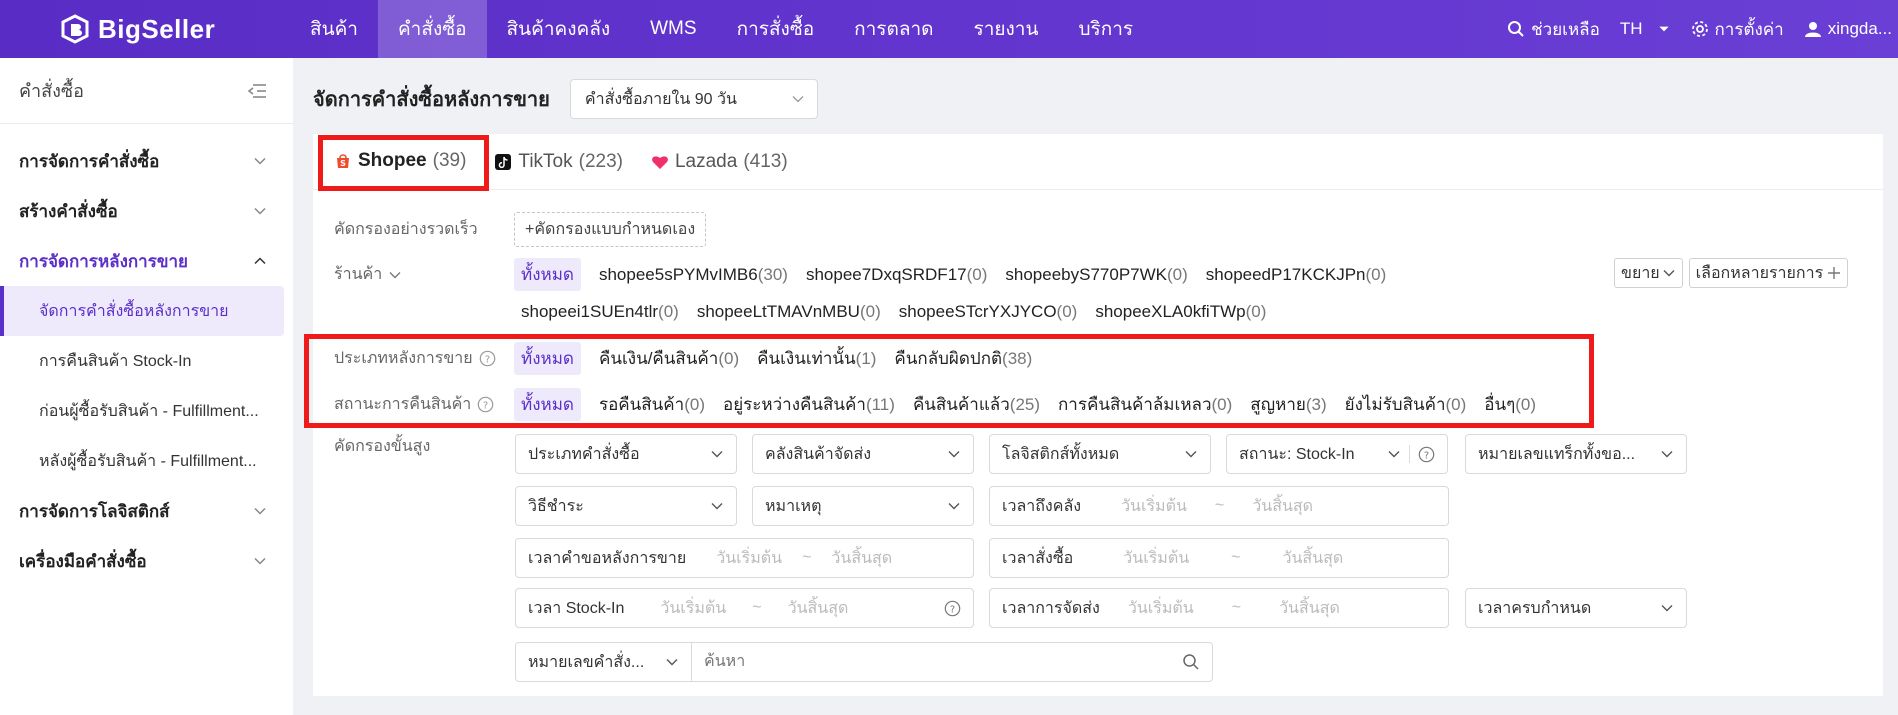 The image size is (1898, 715). What do you see at coordinates (1096, 275) in the screenshot?
I see `store-chip: shopeebyS770P7WK(0)` at bounding box center [1096, 275].